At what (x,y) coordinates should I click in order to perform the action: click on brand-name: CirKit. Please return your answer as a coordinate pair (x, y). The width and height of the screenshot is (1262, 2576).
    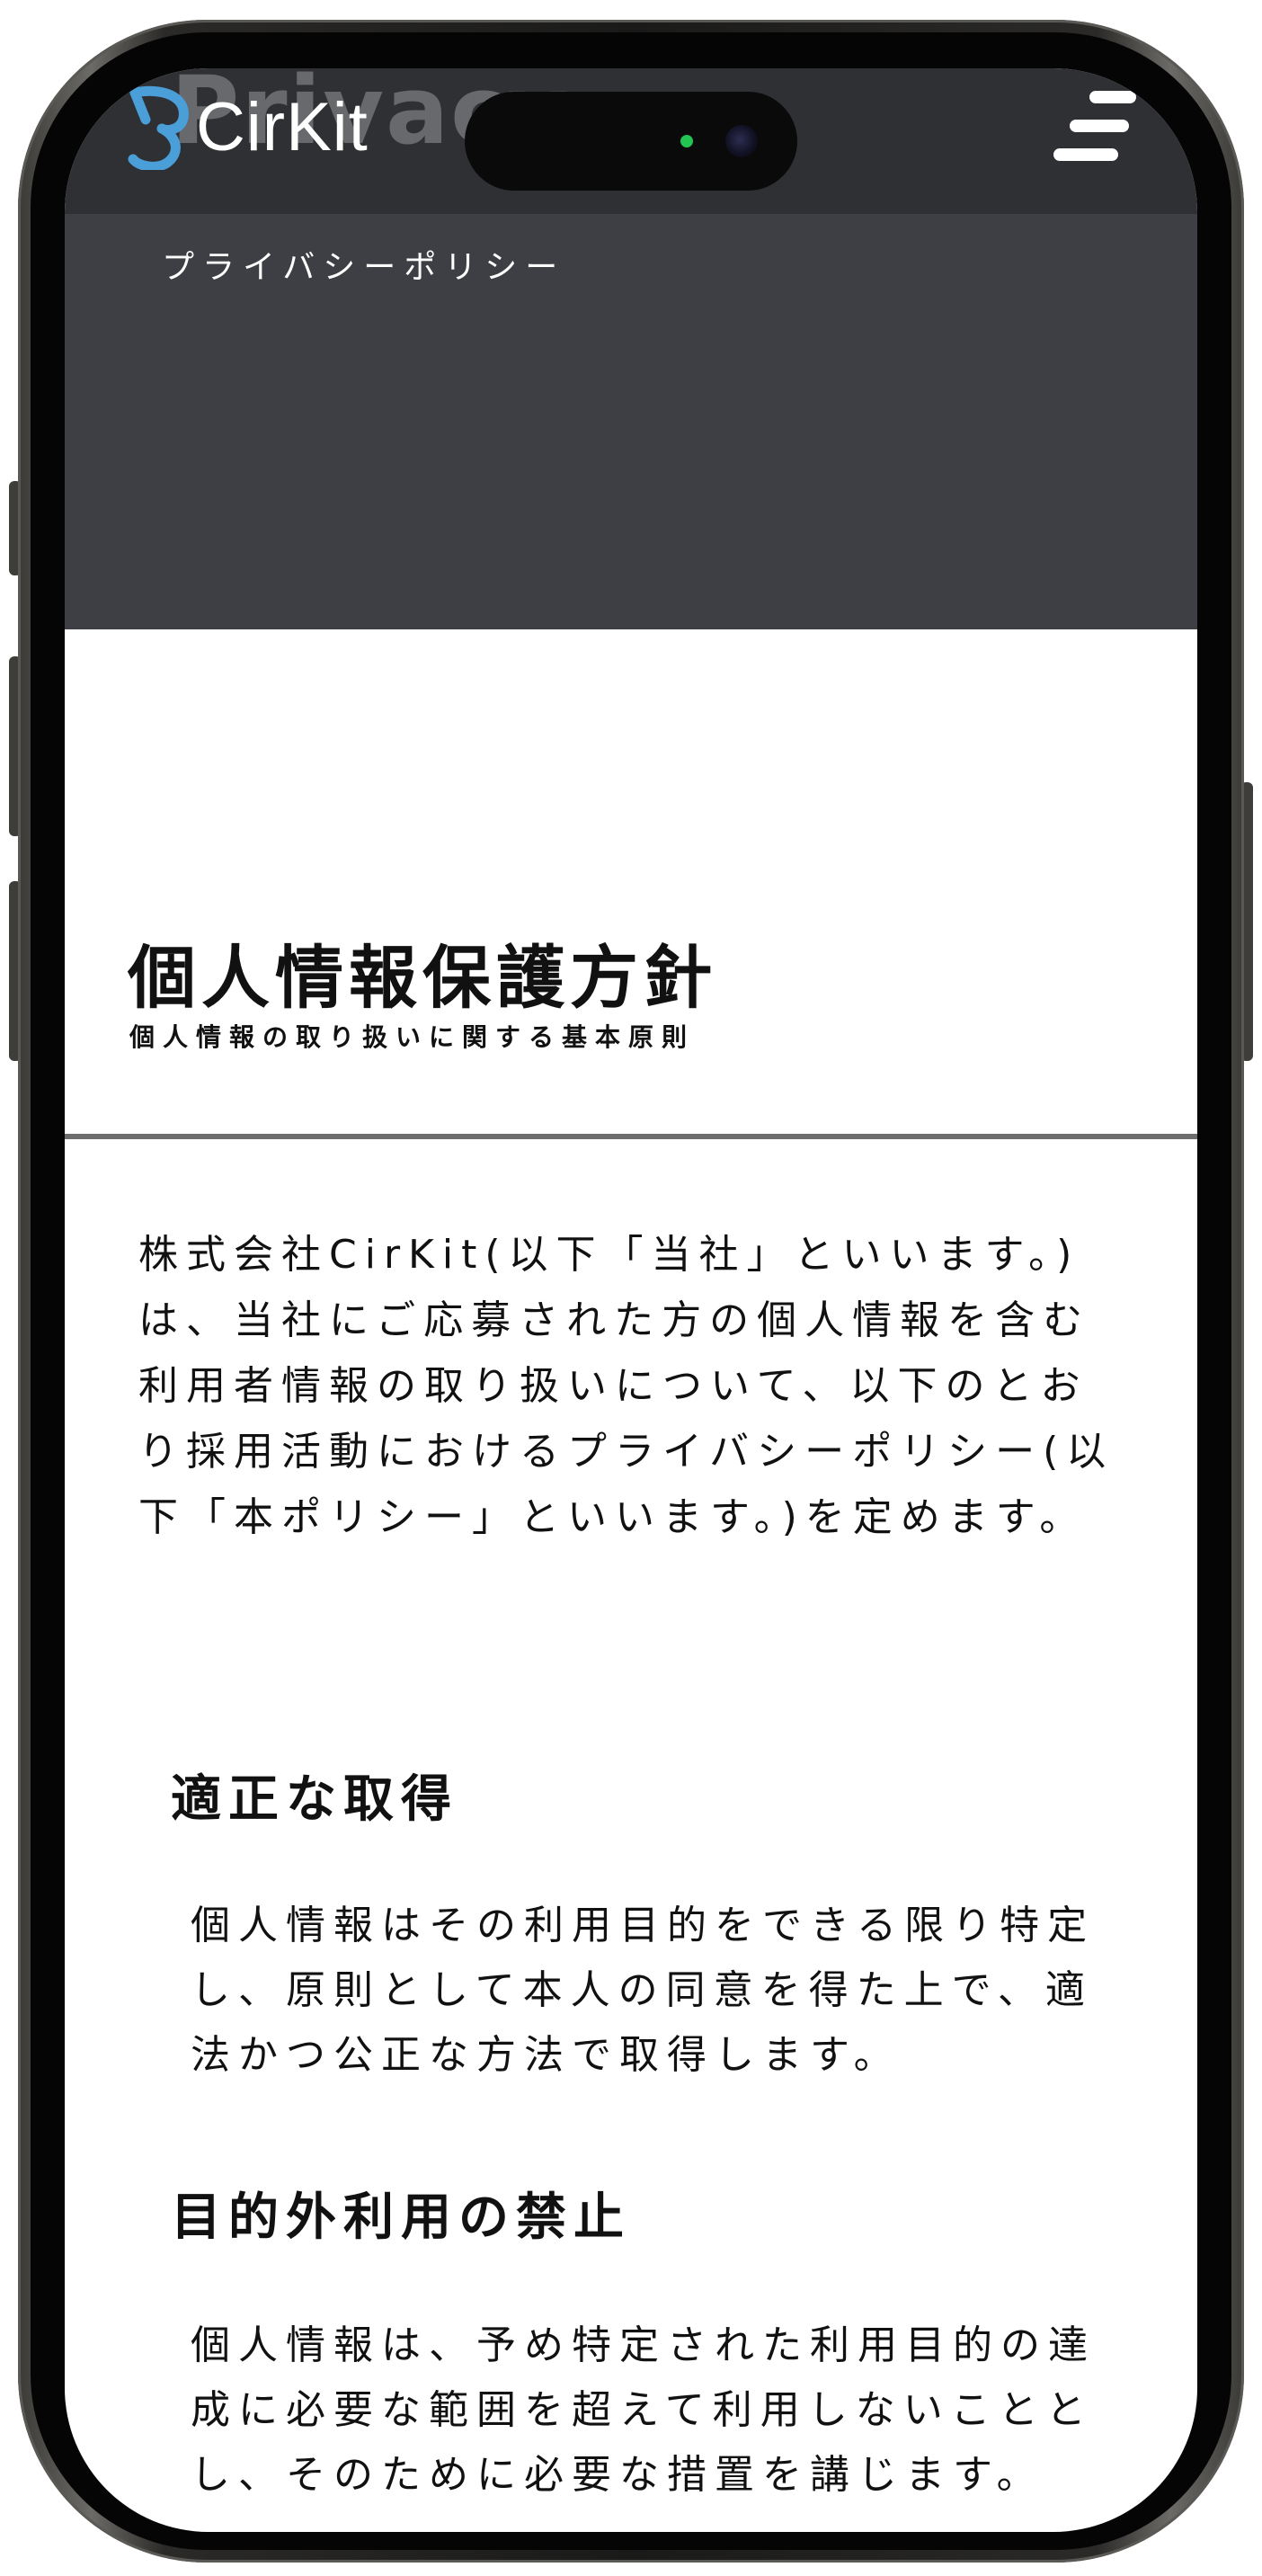
    Looking at the image, I should click on (282, 127).